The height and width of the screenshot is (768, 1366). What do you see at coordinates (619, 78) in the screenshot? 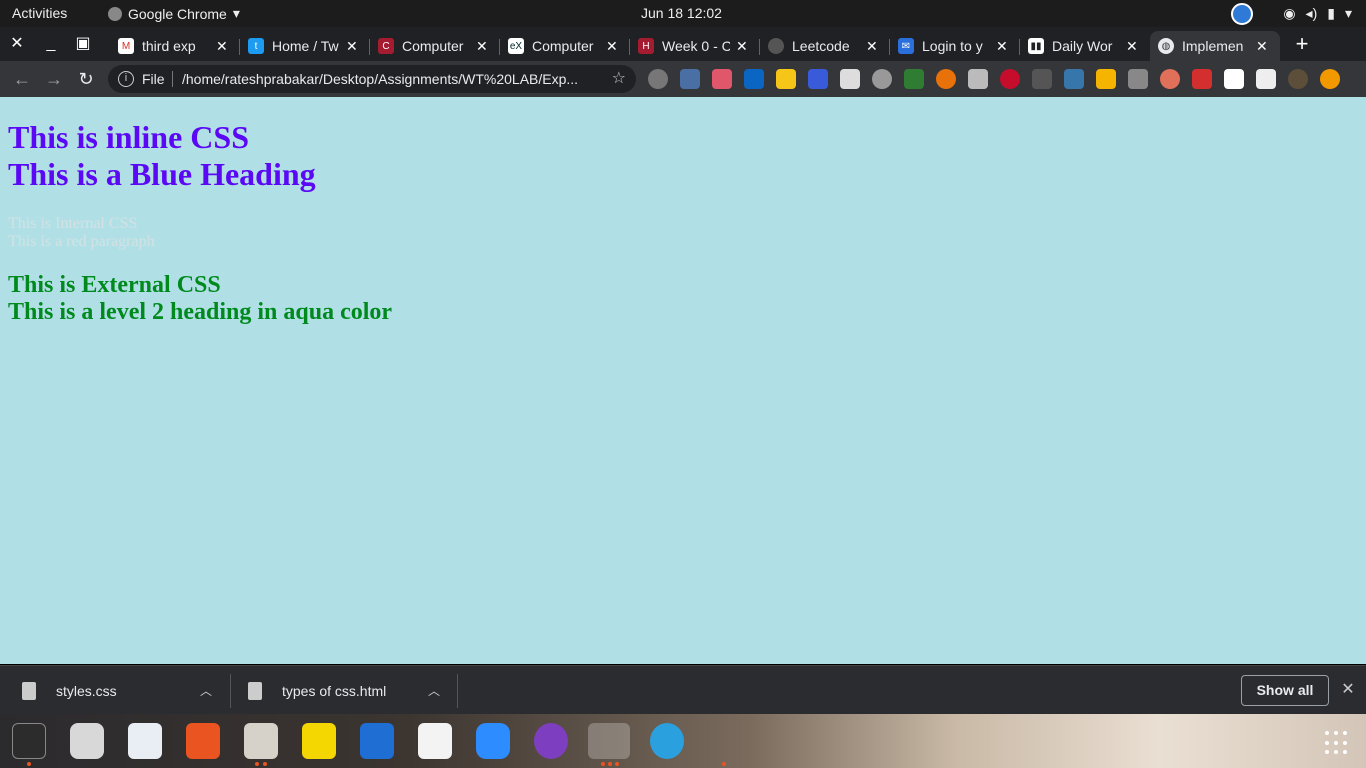
I see `bookmark-star-icon: ☆` at bounding box center [619, 78].